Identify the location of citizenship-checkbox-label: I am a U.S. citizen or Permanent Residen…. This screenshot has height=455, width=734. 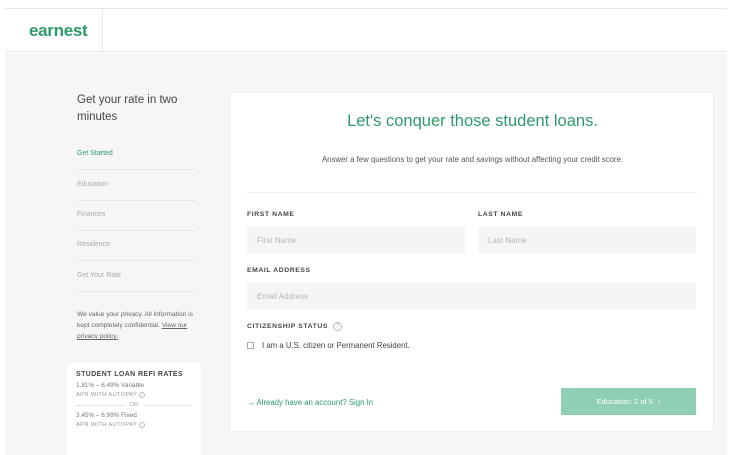
(336, 345).